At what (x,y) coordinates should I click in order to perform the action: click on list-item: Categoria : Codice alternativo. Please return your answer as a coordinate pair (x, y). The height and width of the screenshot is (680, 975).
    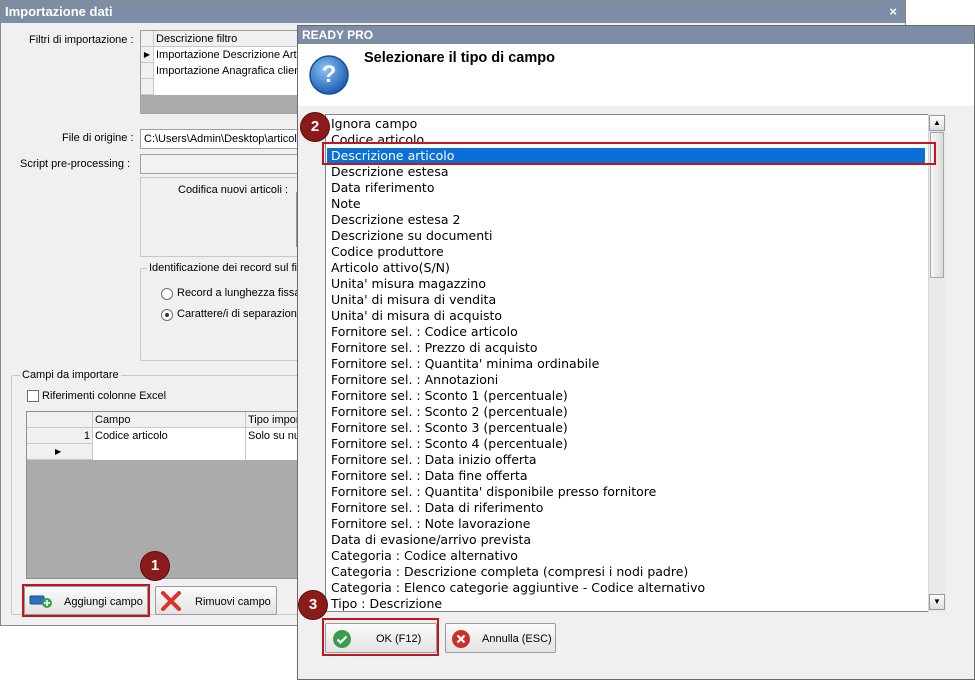
    Looking at the image, I should click on (424, 556).